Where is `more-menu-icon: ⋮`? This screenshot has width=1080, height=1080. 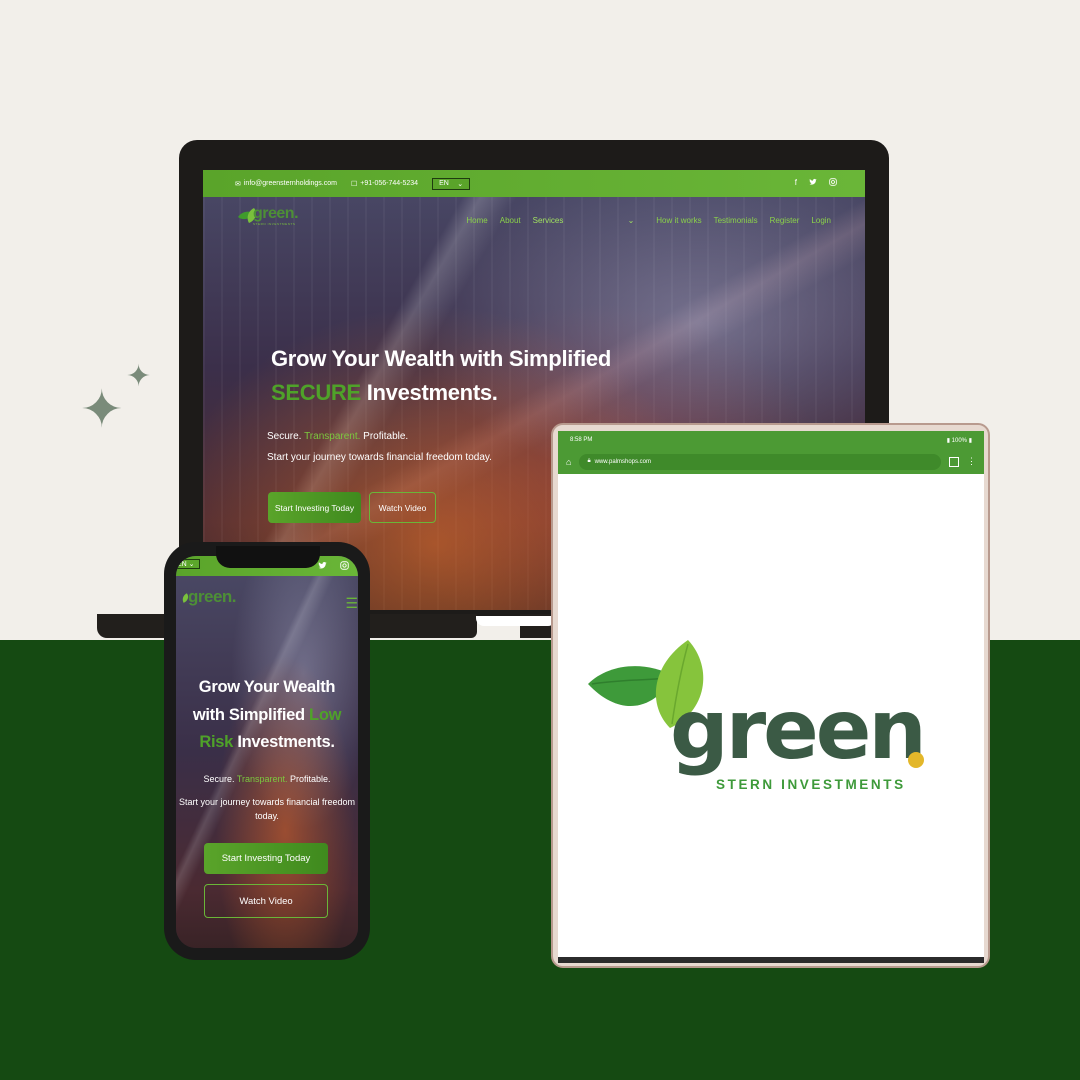 more-menu-icon: ⋮ is located at coordinates (971, 461).